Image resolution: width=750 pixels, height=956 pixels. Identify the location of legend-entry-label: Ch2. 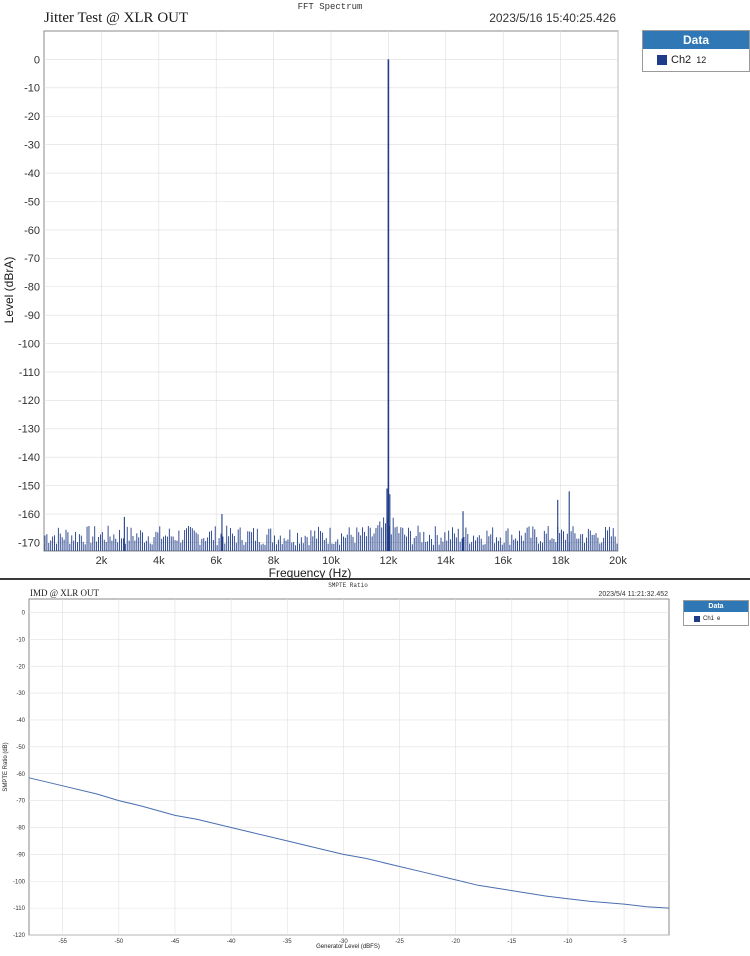
(681, 60).